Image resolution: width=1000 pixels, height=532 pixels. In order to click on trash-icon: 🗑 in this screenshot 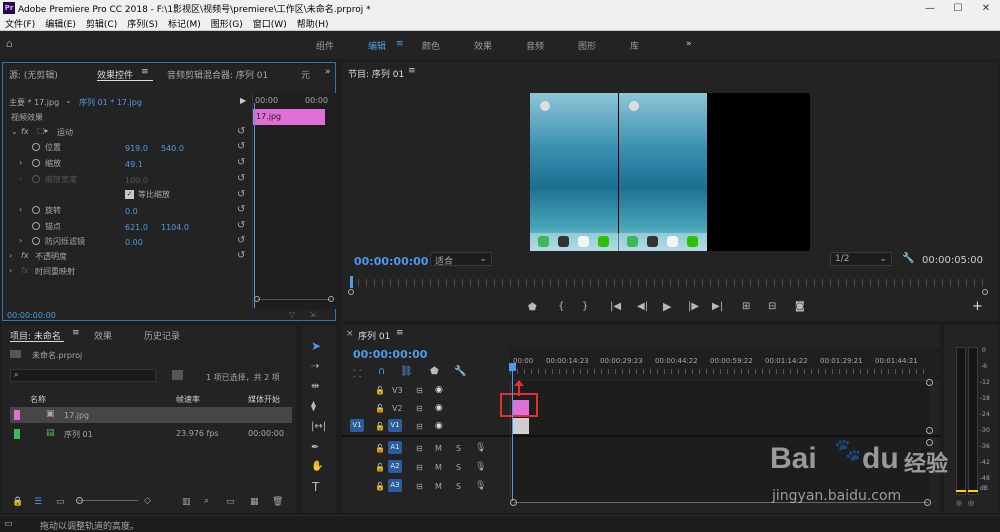, I will do `click(277, 502)`.